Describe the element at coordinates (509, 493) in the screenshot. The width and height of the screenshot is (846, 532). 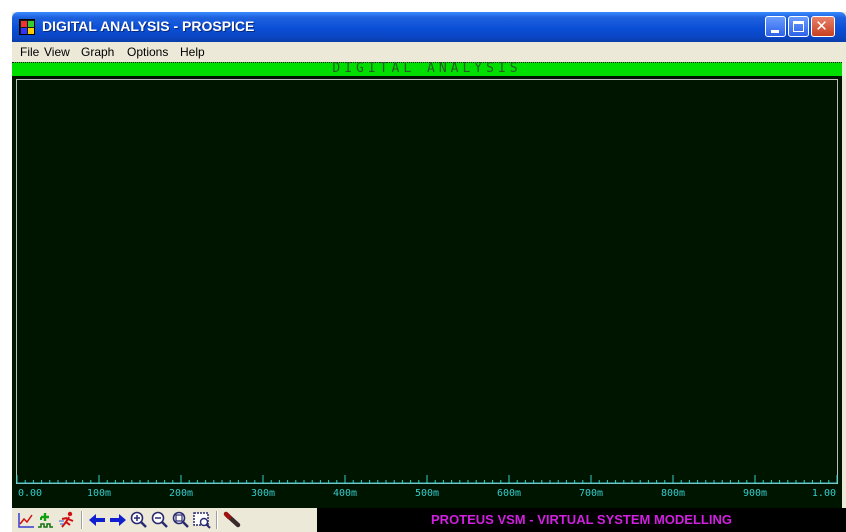
I see `x-tick-label: 600m` at that location.